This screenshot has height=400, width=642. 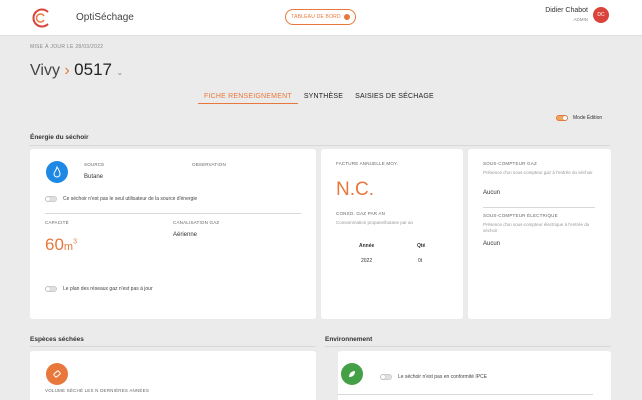 I want to click on invoice-value: N.C., so click(x=355, y=189).